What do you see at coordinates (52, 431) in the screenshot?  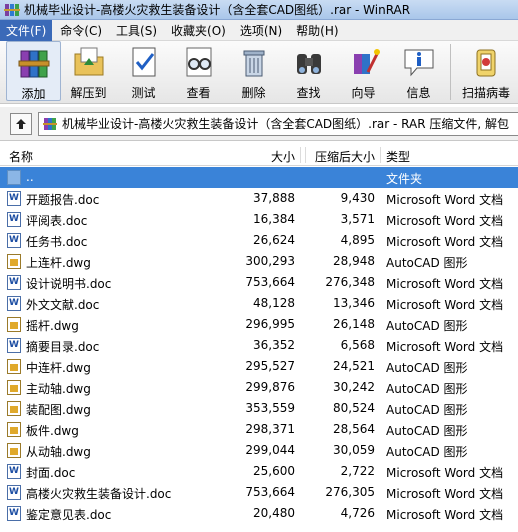 I see `file-name: 板件.dwg` at bounding box center [52, 431].